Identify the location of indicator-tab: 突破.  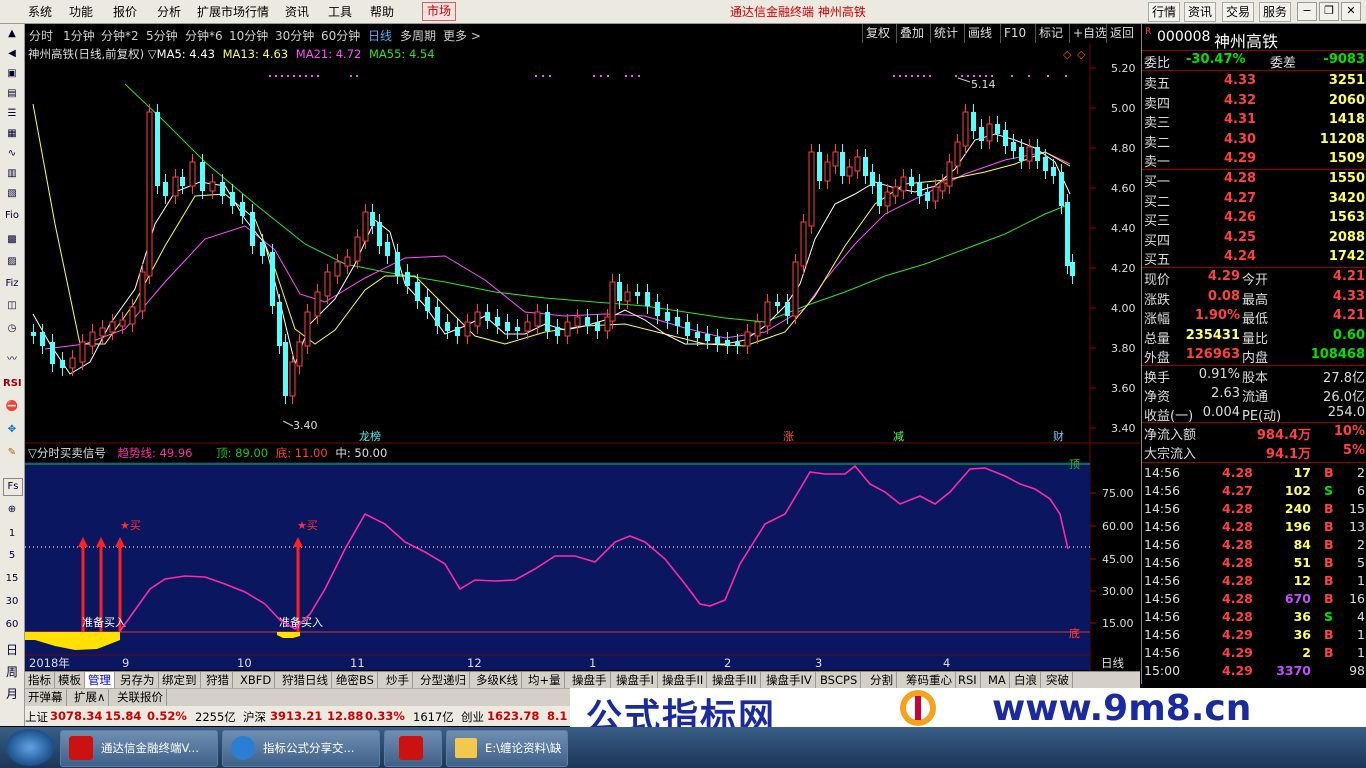
(1058, 680).